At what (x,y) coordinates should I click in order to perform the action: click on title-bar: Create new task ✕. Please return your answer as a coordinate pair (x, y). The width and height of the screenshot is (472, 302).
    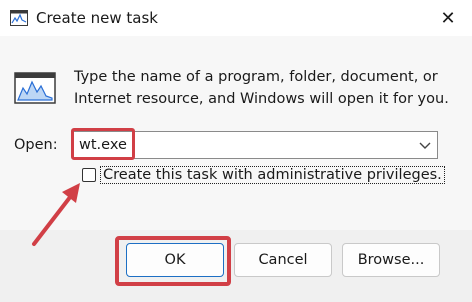
    Looking at the image, I should click on (236, 18).